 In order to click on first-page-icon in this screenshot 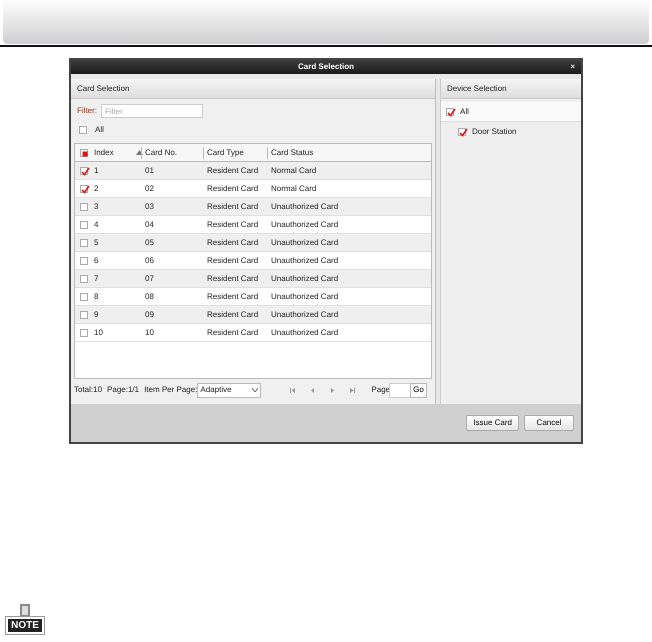, I will do `click(293, 390)`.